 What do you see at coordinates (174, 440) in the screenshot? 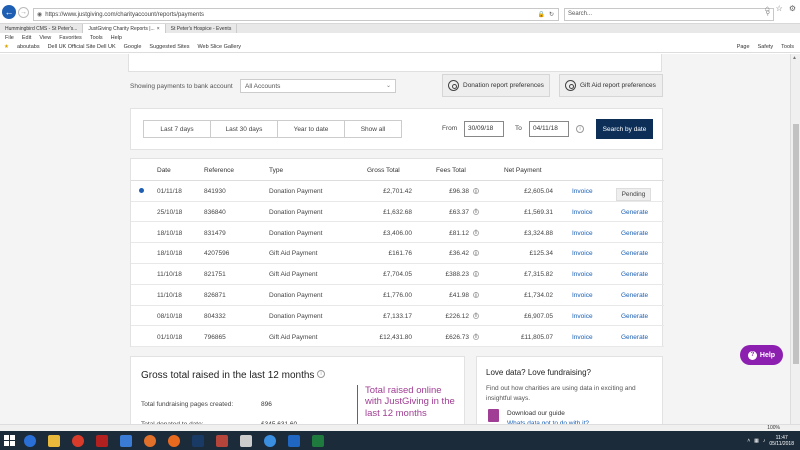
I see `taskbar-firefox-icon` at bounding box center [174, 440].